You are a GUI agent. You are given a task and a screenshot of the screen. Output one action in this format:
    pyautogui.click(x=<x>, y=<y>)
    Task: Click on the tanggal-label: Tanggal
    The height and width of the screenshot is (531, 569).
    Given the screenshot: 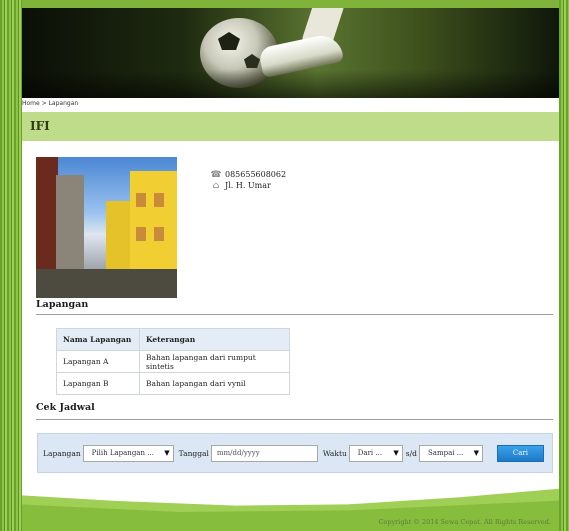 What is the action you would take?
    pyautogui.click(x=193, y=453)
    